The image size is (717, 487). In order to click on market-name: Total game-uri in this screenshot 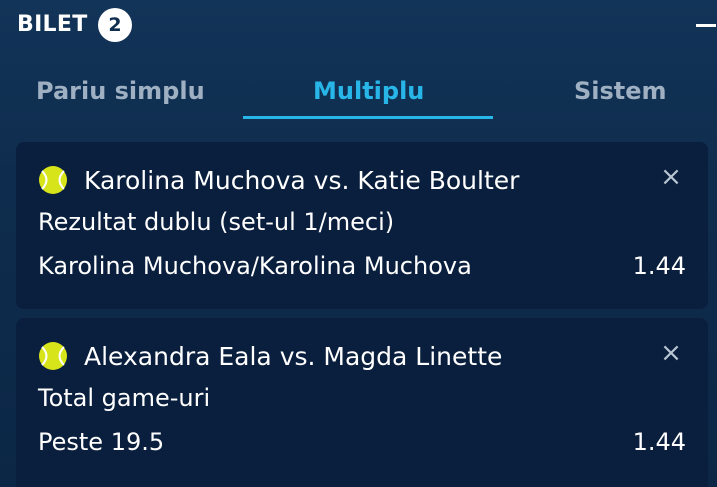, I will do `click(124, 398)`.